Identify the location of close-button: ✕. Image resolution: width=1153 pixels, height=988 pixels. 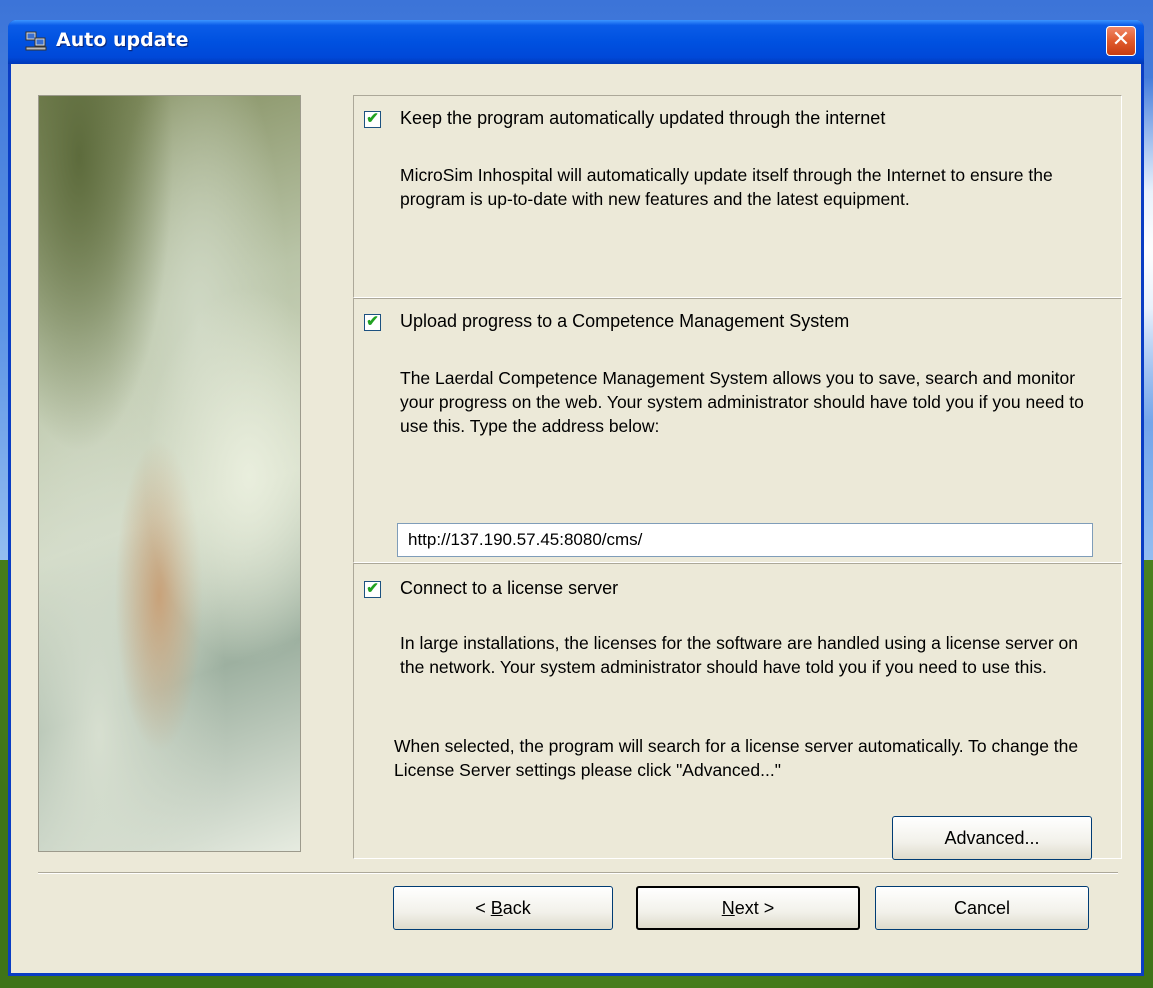
(1121, 41).